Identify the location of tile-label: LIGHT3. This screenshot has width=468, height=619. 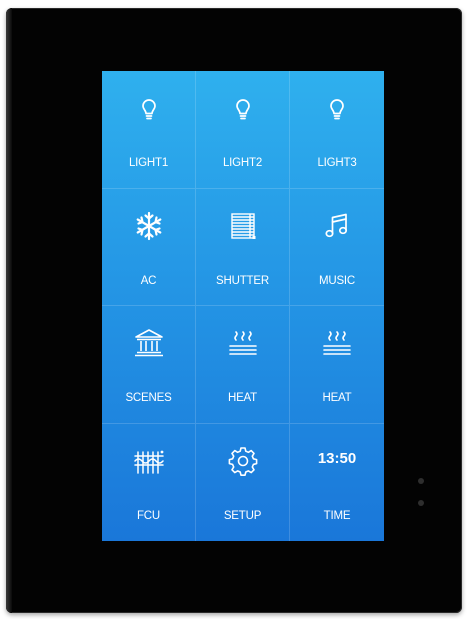
(337, 163).